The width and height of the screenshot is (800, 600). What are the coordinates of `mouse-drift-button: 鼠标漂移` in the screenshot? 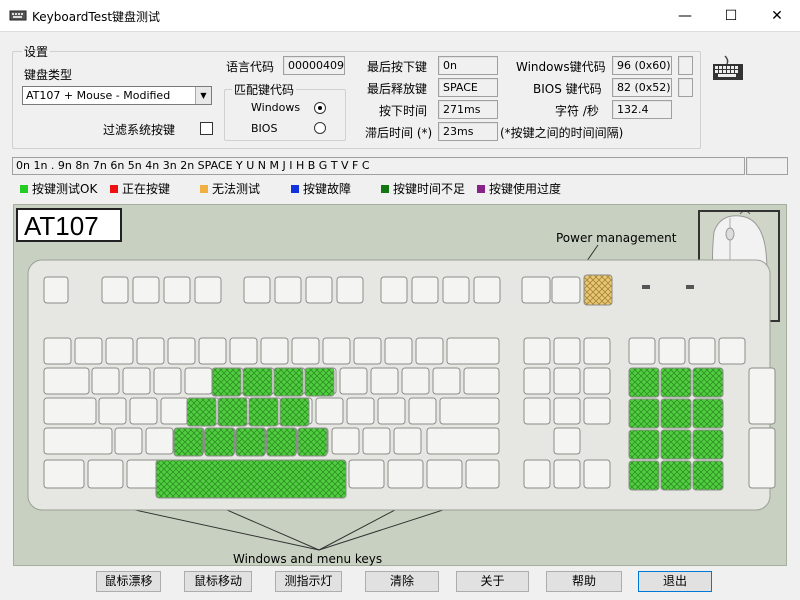 It's located at (128, 581).